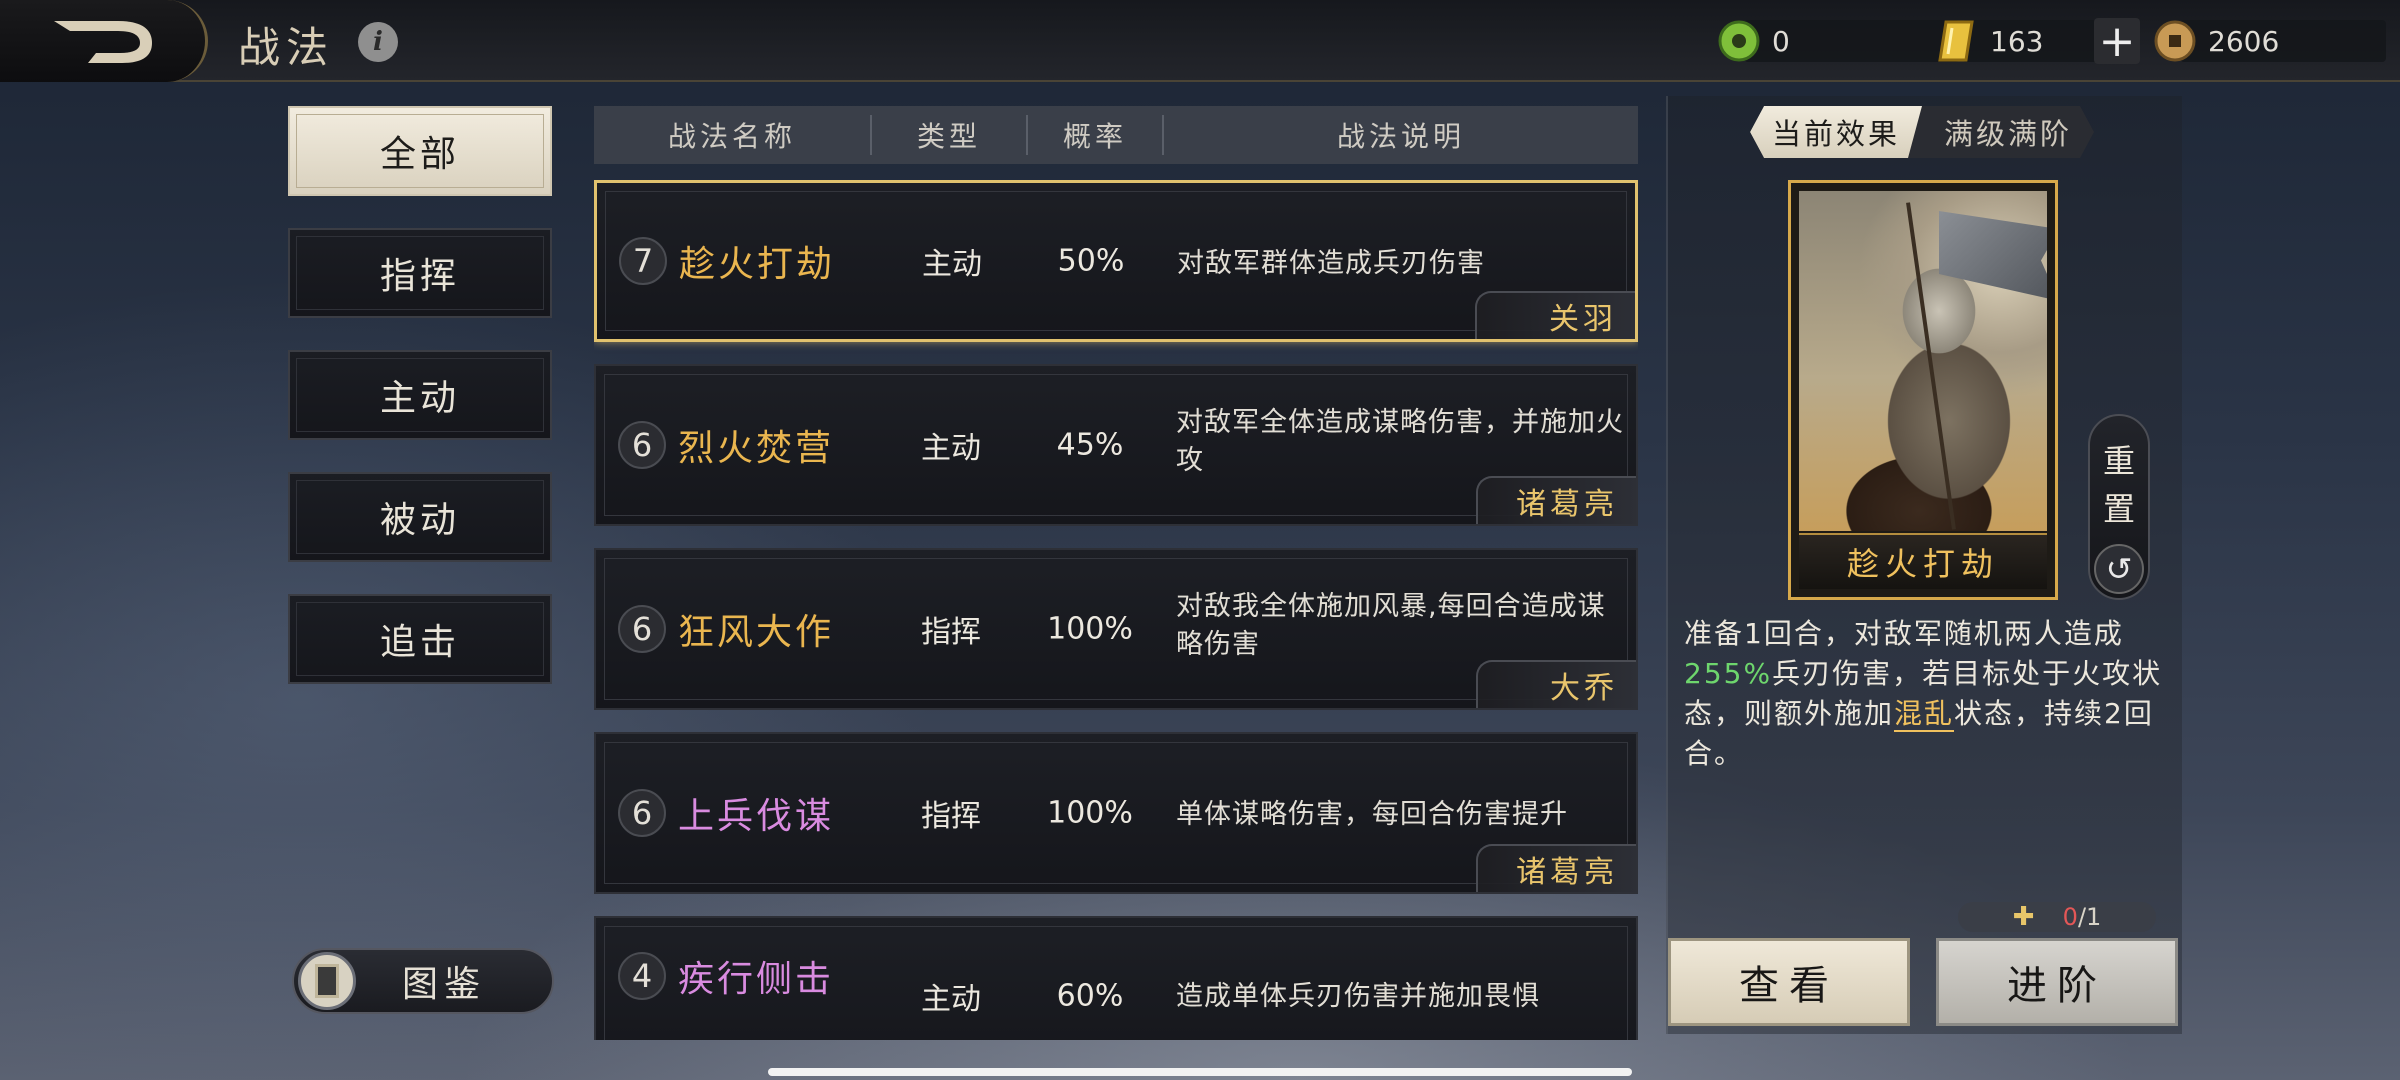  I want to click on tactic-card: 趁火打劫, so click(1923, 390).